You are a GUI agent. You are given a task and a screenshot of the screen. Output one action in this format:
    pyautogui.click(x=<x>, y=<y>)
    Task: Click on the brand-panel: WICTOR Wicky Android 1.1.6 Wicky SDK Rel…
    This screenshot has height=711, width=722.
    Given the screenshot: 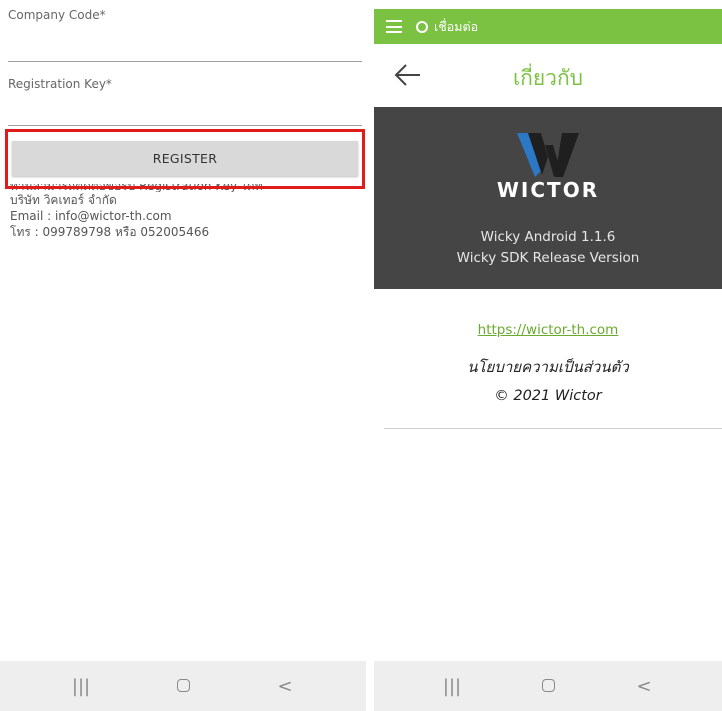 What is the action you would take?
    pyautogui.click(x=548, y=198)
    